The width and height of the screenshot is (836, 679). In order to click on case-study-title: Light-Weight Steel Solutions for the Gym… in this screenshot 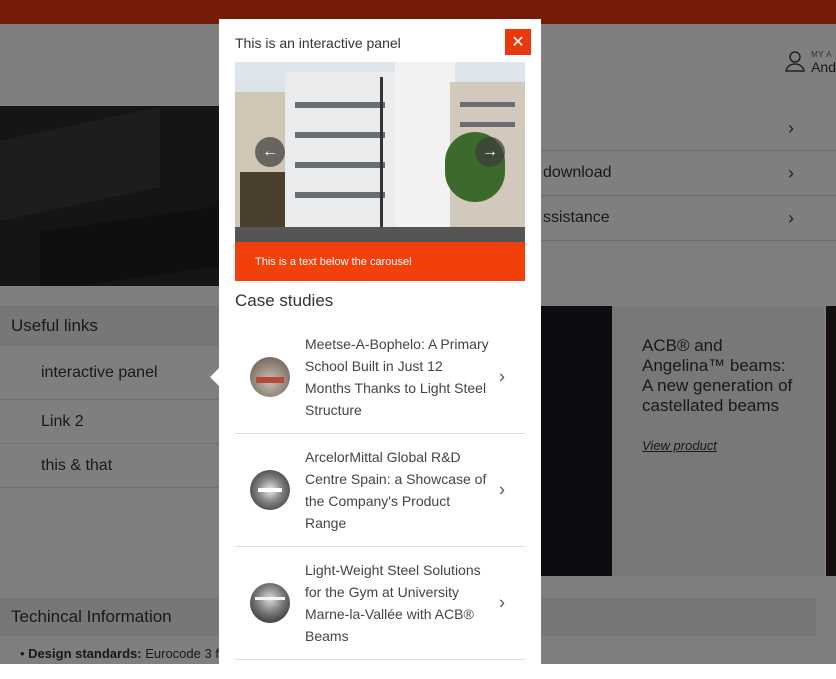, I will do `click(393, 603)`.